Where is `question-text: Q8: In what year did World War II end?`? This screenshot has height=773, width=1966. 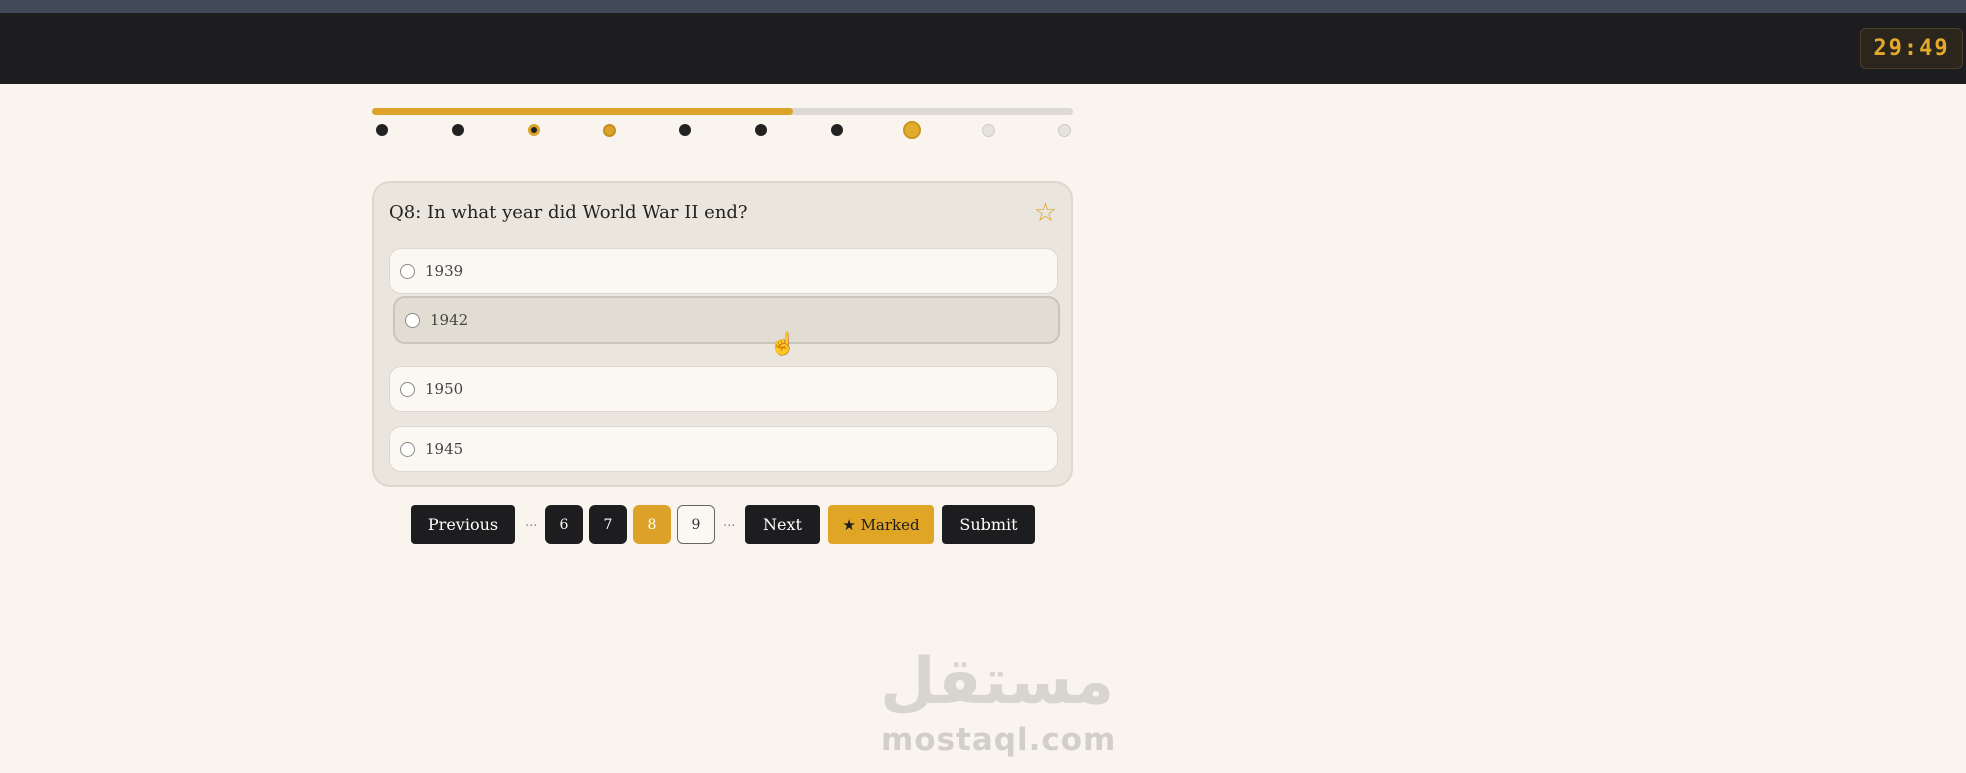
question-text: Q8: In what year did World War II end? is located at coordinates (568, 212).